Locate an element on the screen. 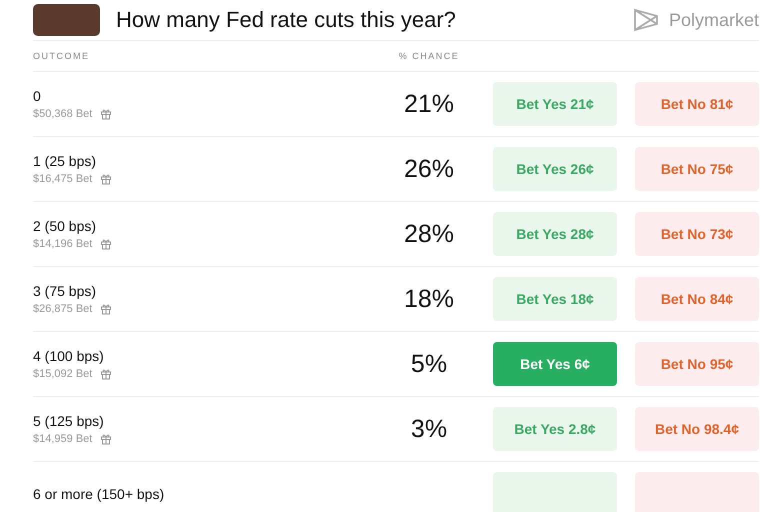 The width and height of the screenshot is (768, 512). bet-no-button: Bet No 75¢ is located at coordinates (697, 169).